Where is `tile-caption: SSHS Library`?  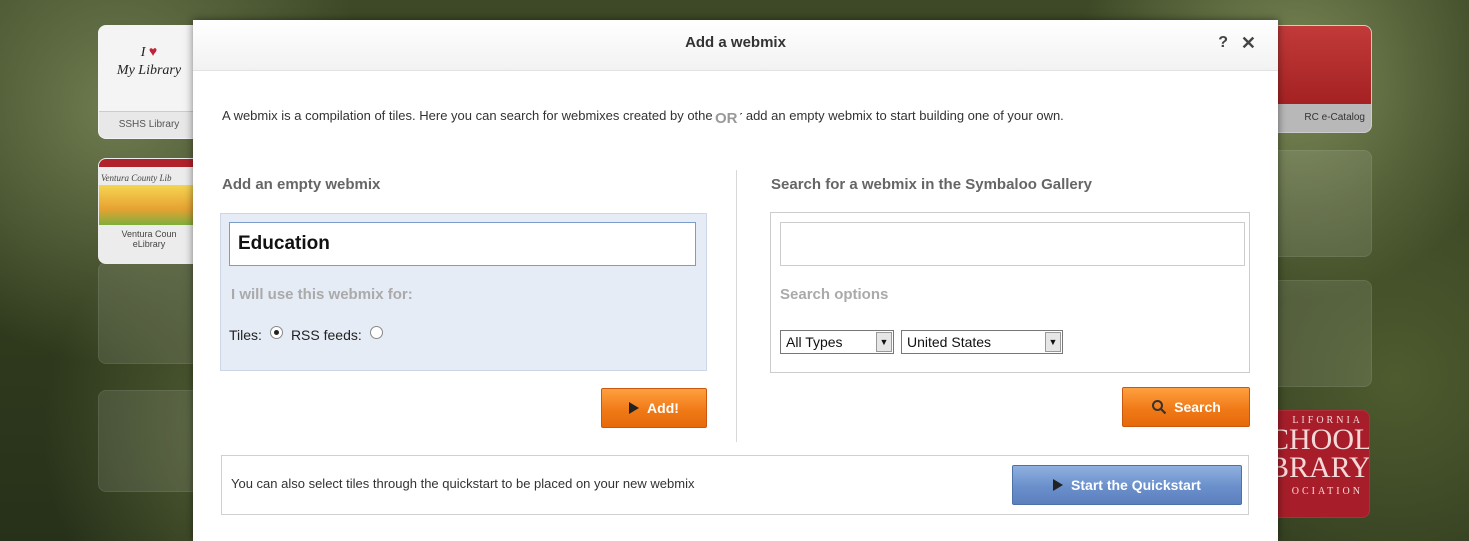
tile-caption: SSHS Library is located at coordinates (149, 124).